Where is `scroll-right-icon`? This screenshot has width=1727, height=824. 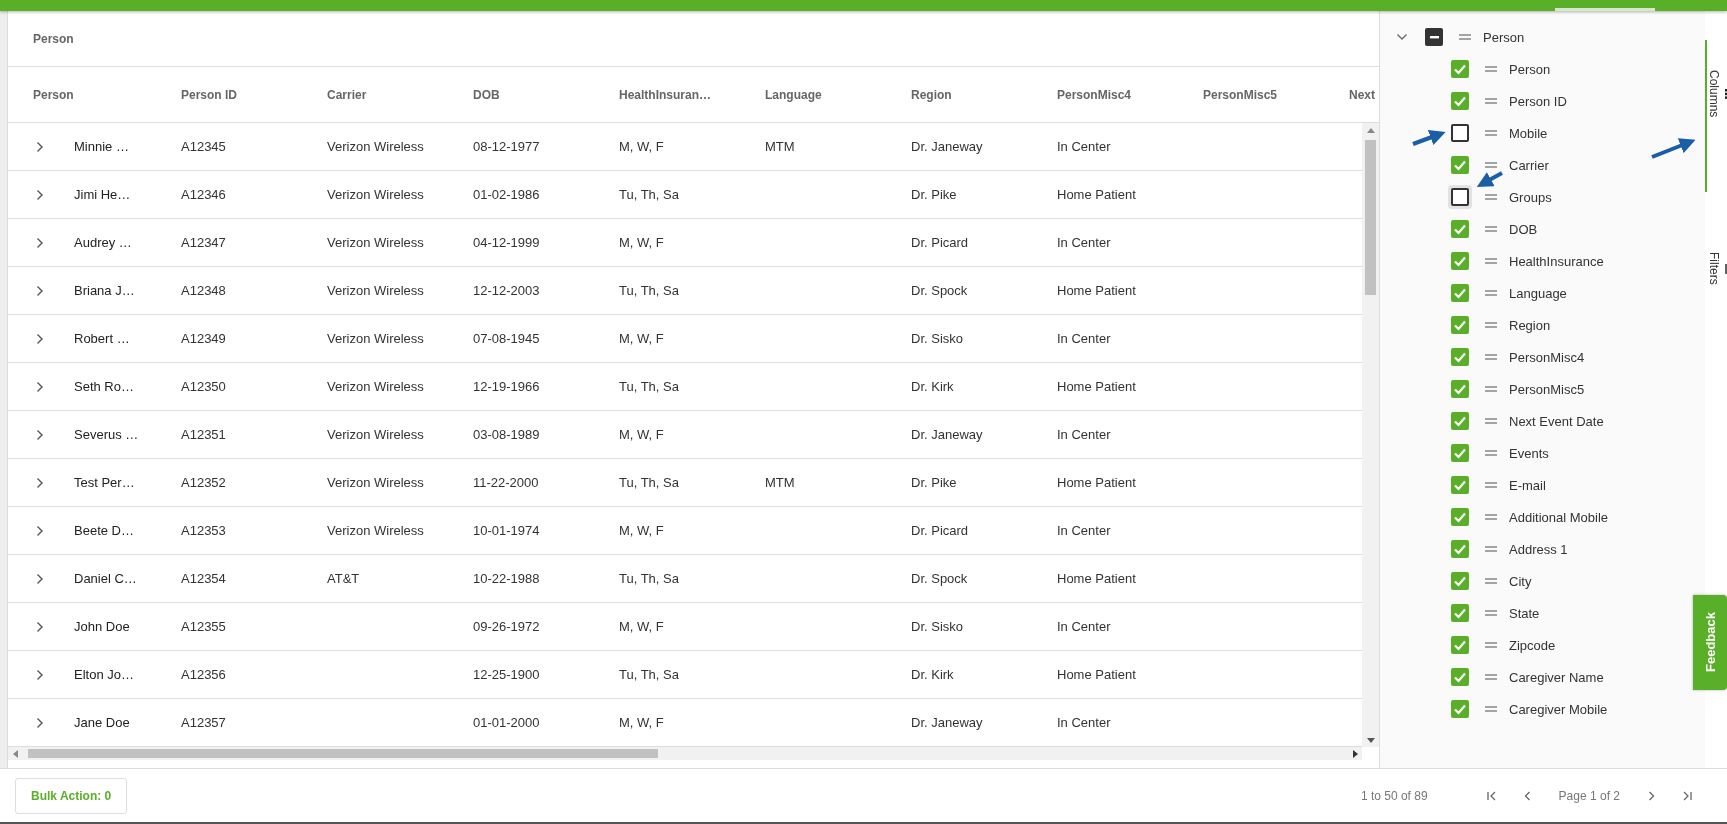 scroll-right-icon is located at coordinates (1355, 753).